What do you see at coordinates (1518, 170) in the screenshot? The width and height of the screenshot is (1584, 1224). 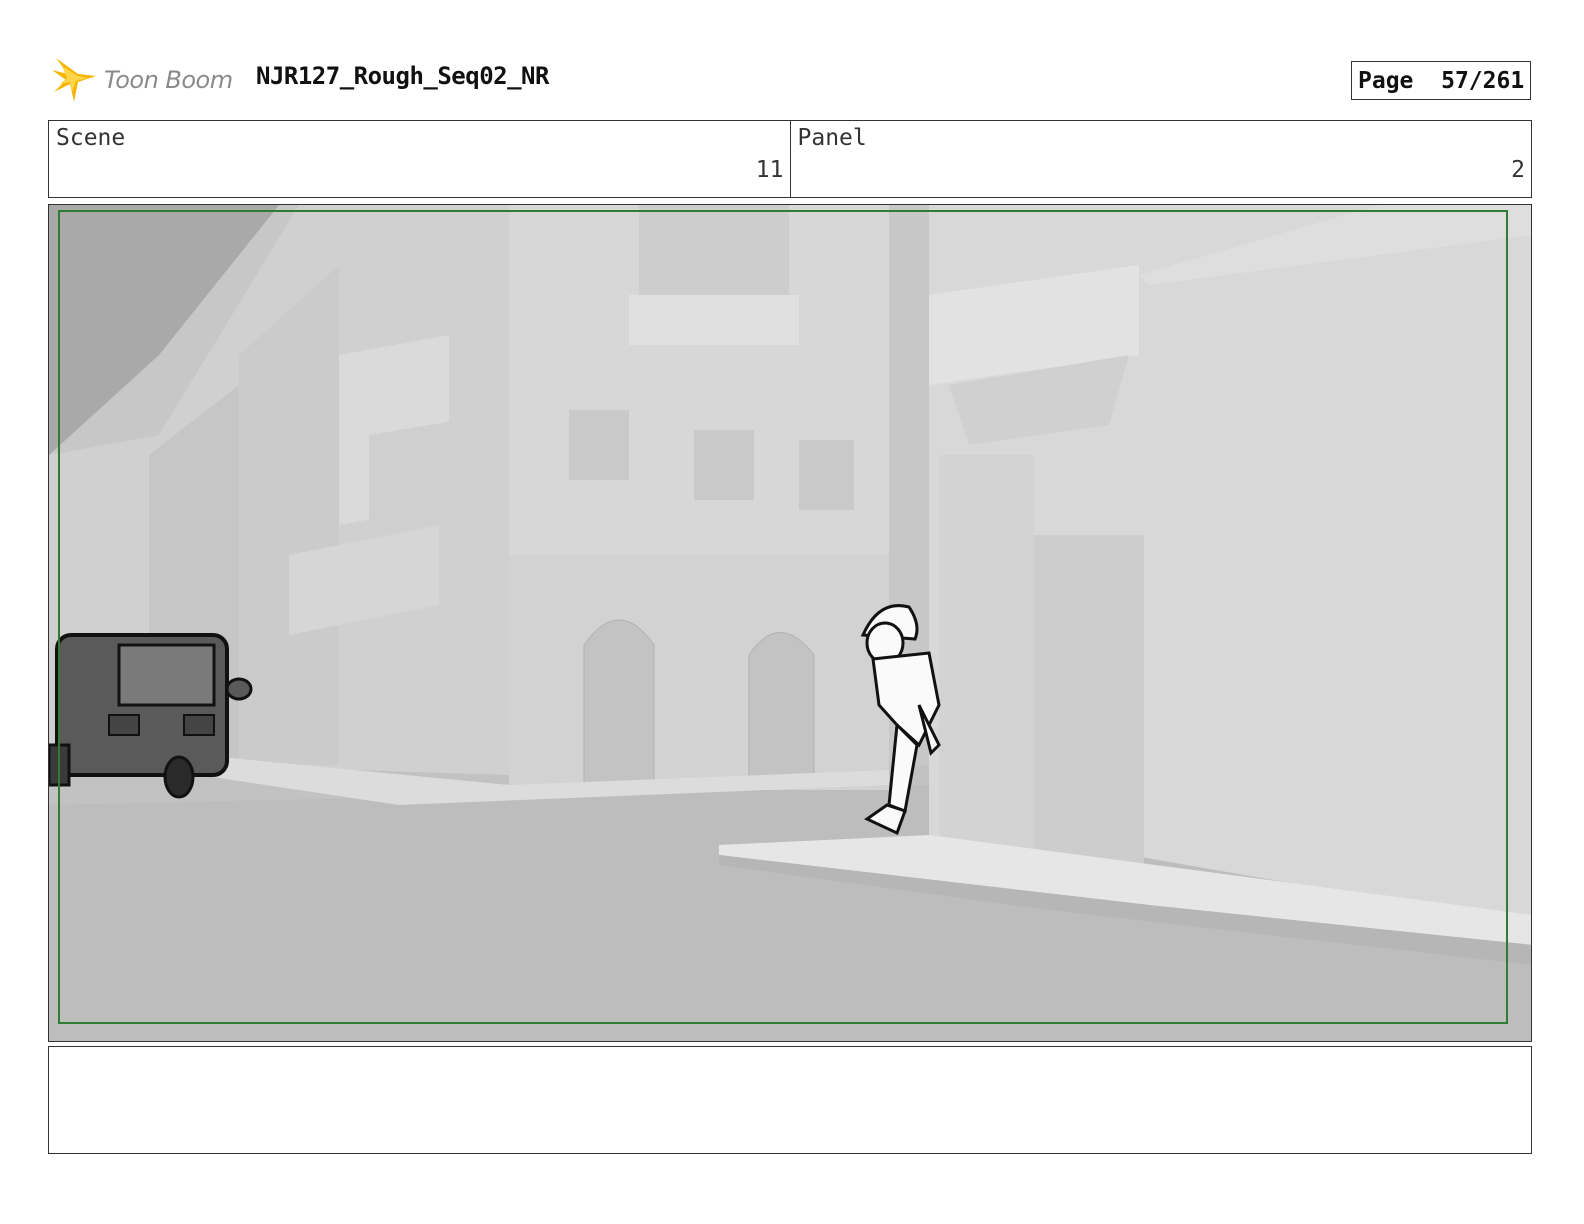 I see `panel-number: 2` at bounding box center [1518, 170].